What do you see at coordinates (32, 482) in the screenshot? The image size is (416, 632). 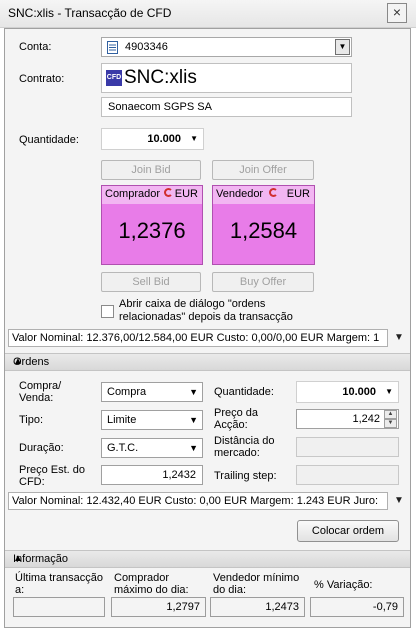 I see `est-price-label-line2: CFD:` at bounding box center [32, 482].